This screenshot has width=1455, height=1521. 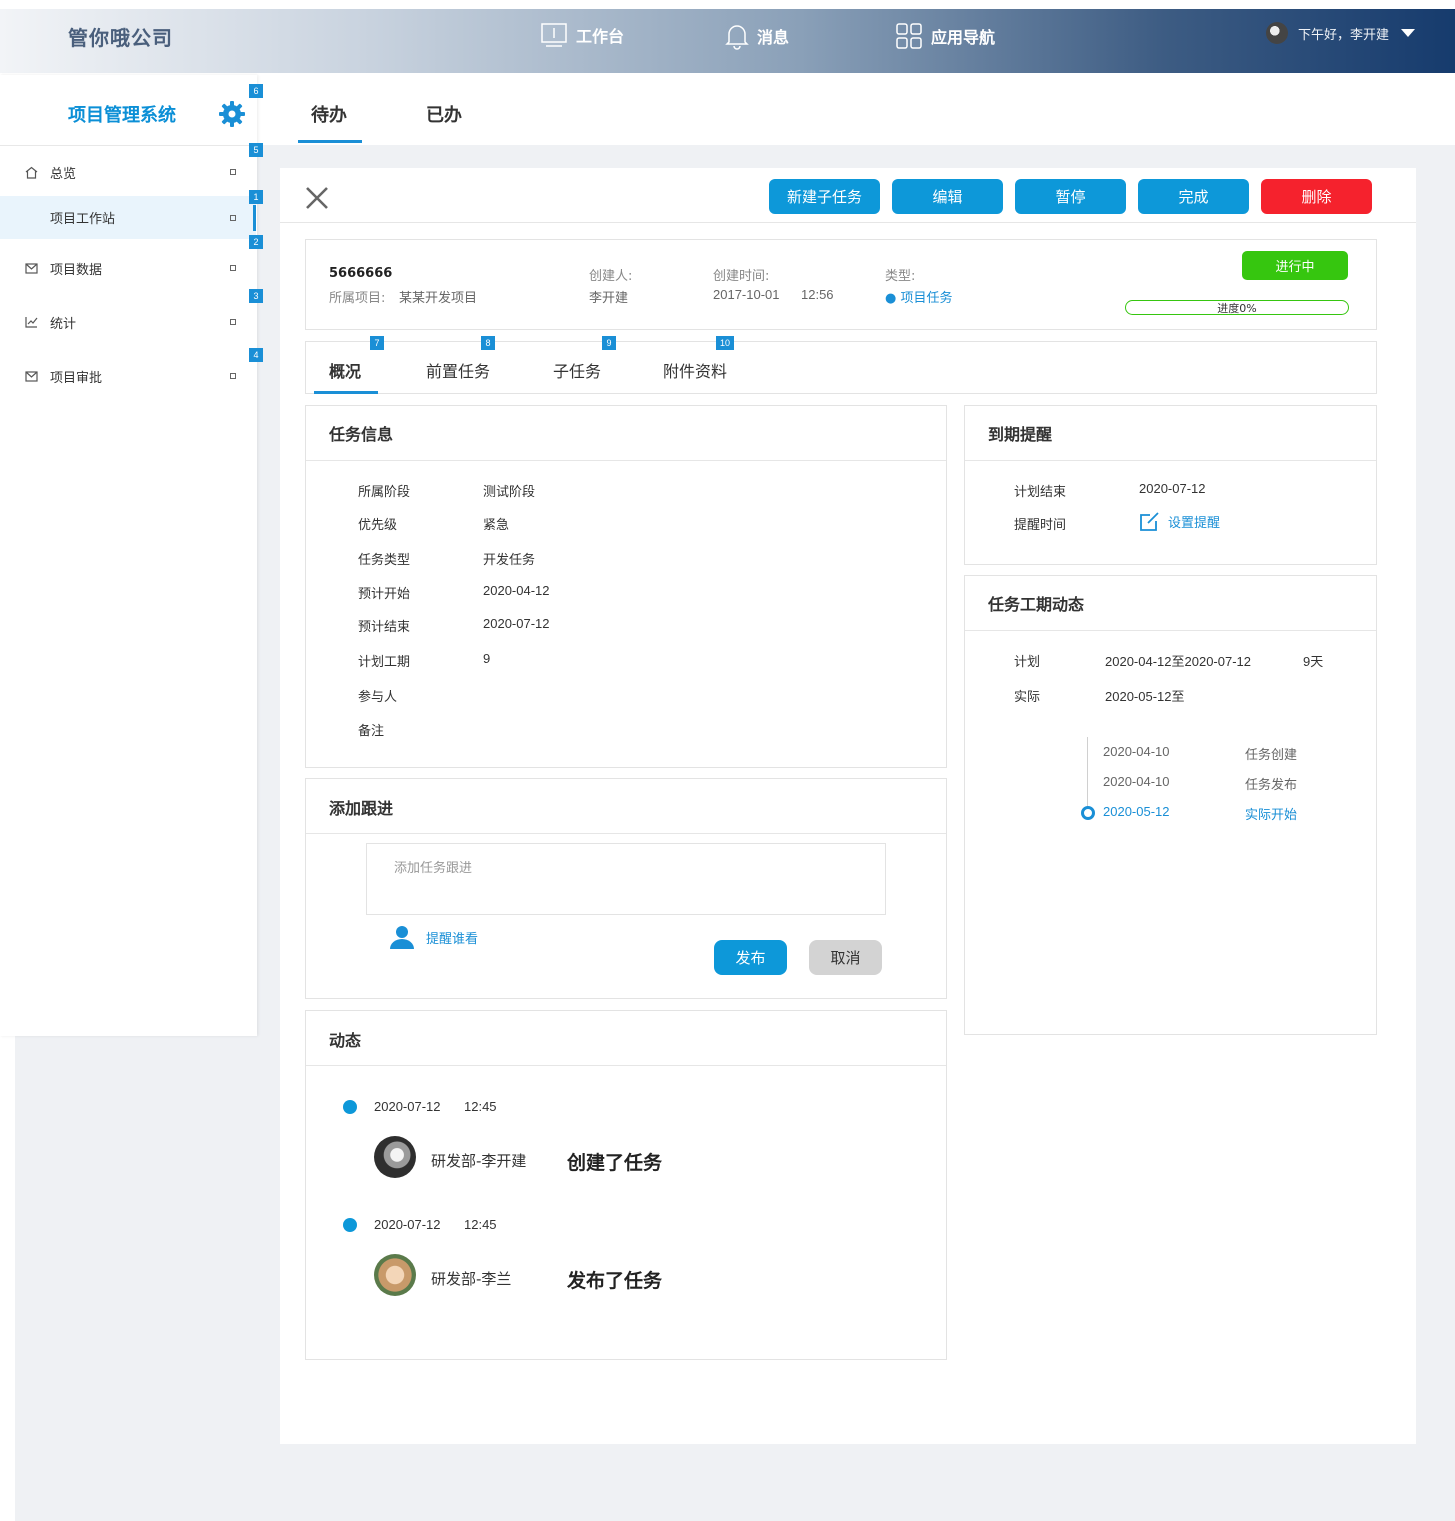 I want to click on activity-user: 研发部-李开建, so click(x=479, y=1161).